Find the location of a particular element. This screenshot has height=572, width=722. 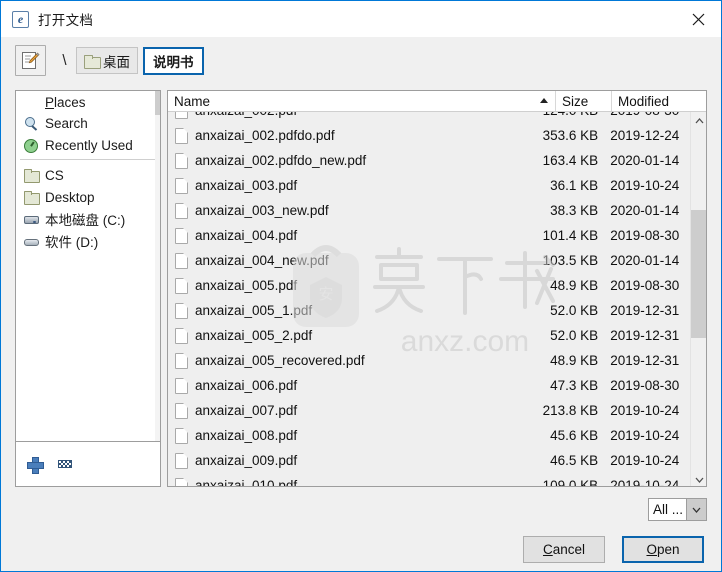

file-name-cell: anxaizai_004.pdf is located at coordinates (354, 235).